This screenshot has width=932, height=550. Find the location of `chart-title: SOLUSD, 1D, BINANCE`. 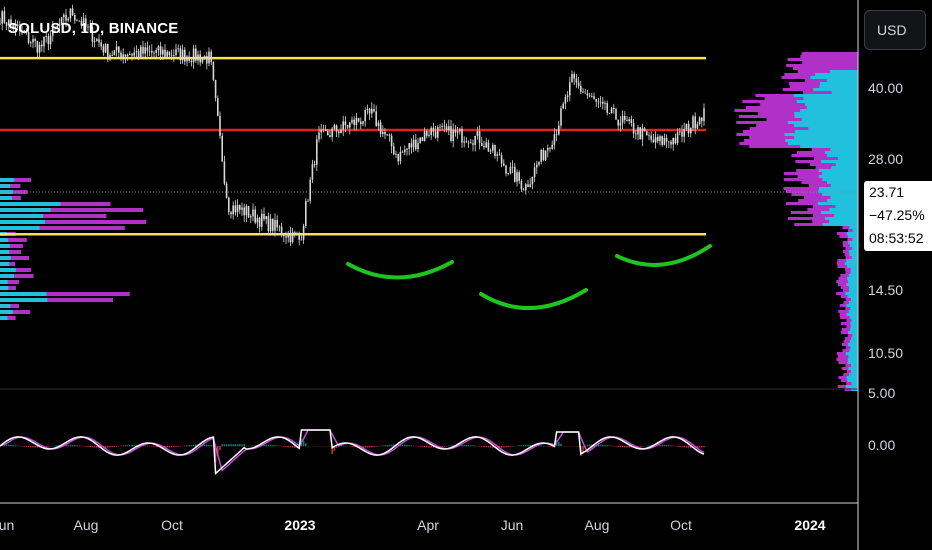

chart-title: SOLUSD, 1D, BINANCE is located at coordinates (93, 28).